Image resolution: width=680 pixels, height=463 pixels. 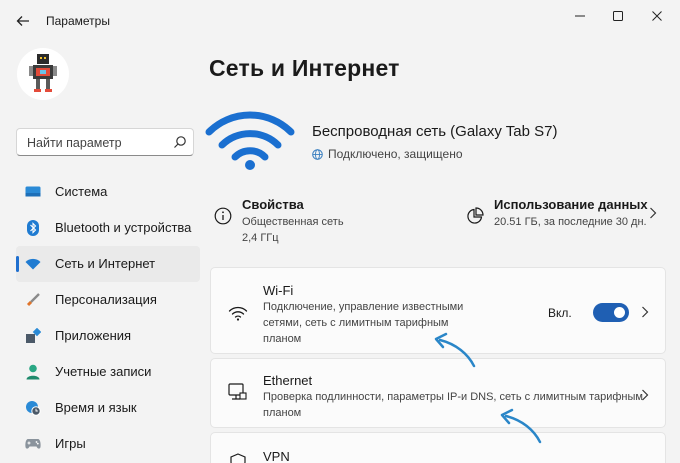 What do you see at coordinates (33, 408) in the screenshot?
I see `globe-clock-icon` at bounding box center [33, 408].